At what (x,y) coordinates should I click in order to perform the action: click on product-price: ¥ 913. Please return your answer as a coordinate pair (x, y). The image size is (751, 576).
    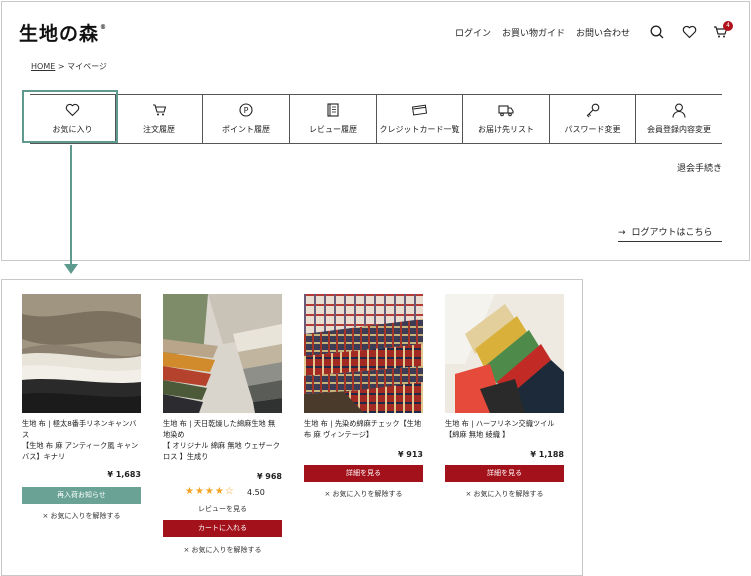
    Looking at the image, I should click on (410, 454).